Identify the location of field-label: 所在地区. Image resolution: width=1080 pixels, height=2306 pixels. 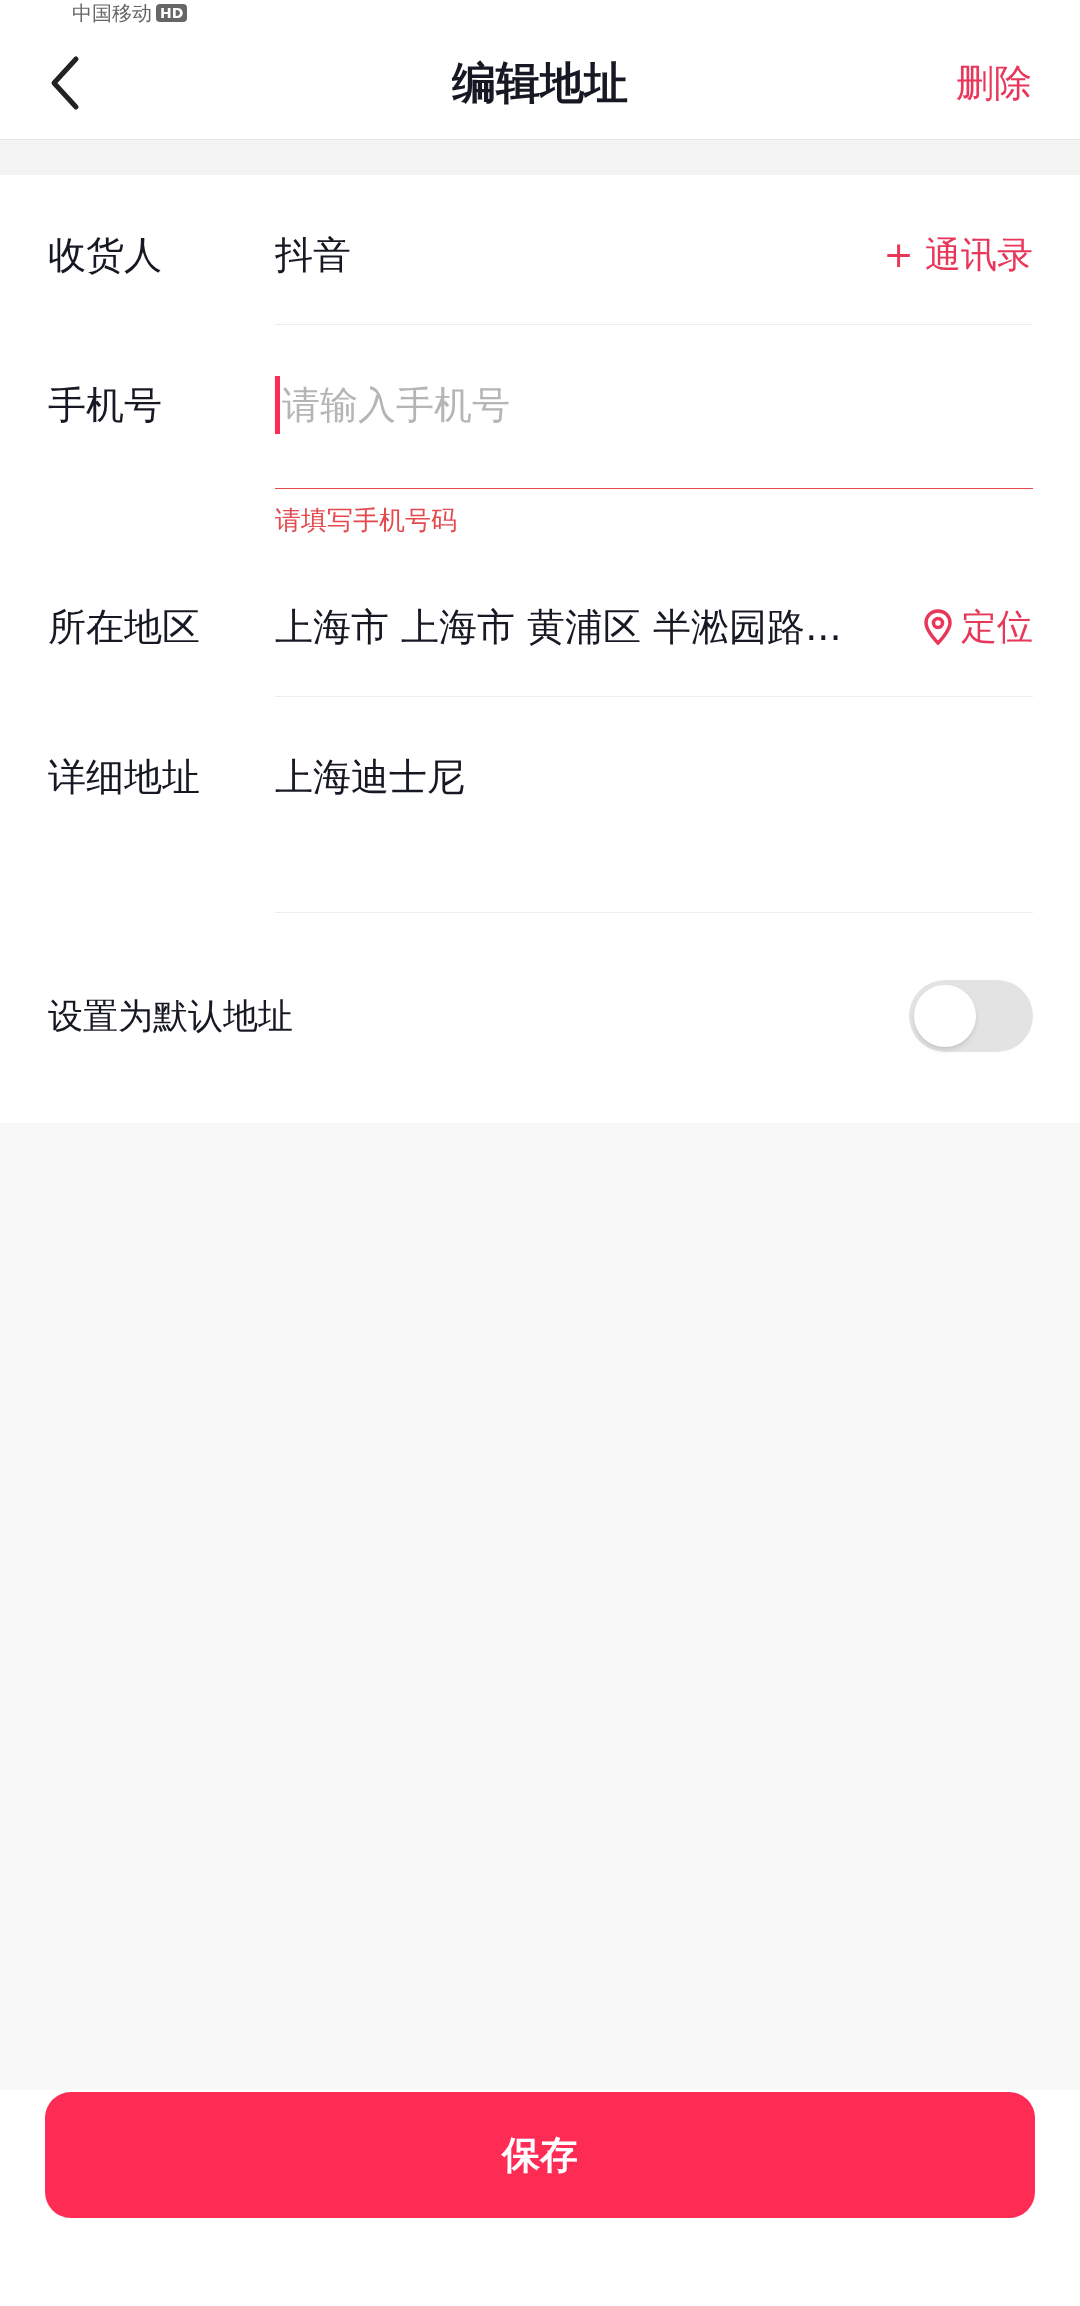
(124, 627).